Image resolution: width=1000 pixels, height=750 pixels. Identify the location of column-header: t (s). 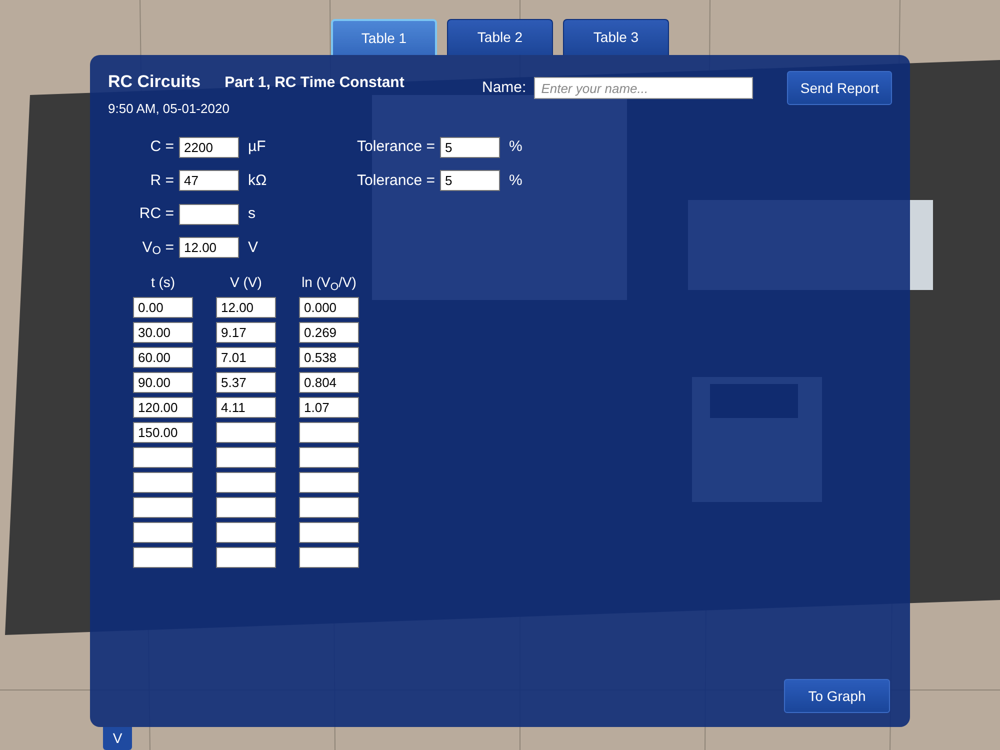
(163, 282).